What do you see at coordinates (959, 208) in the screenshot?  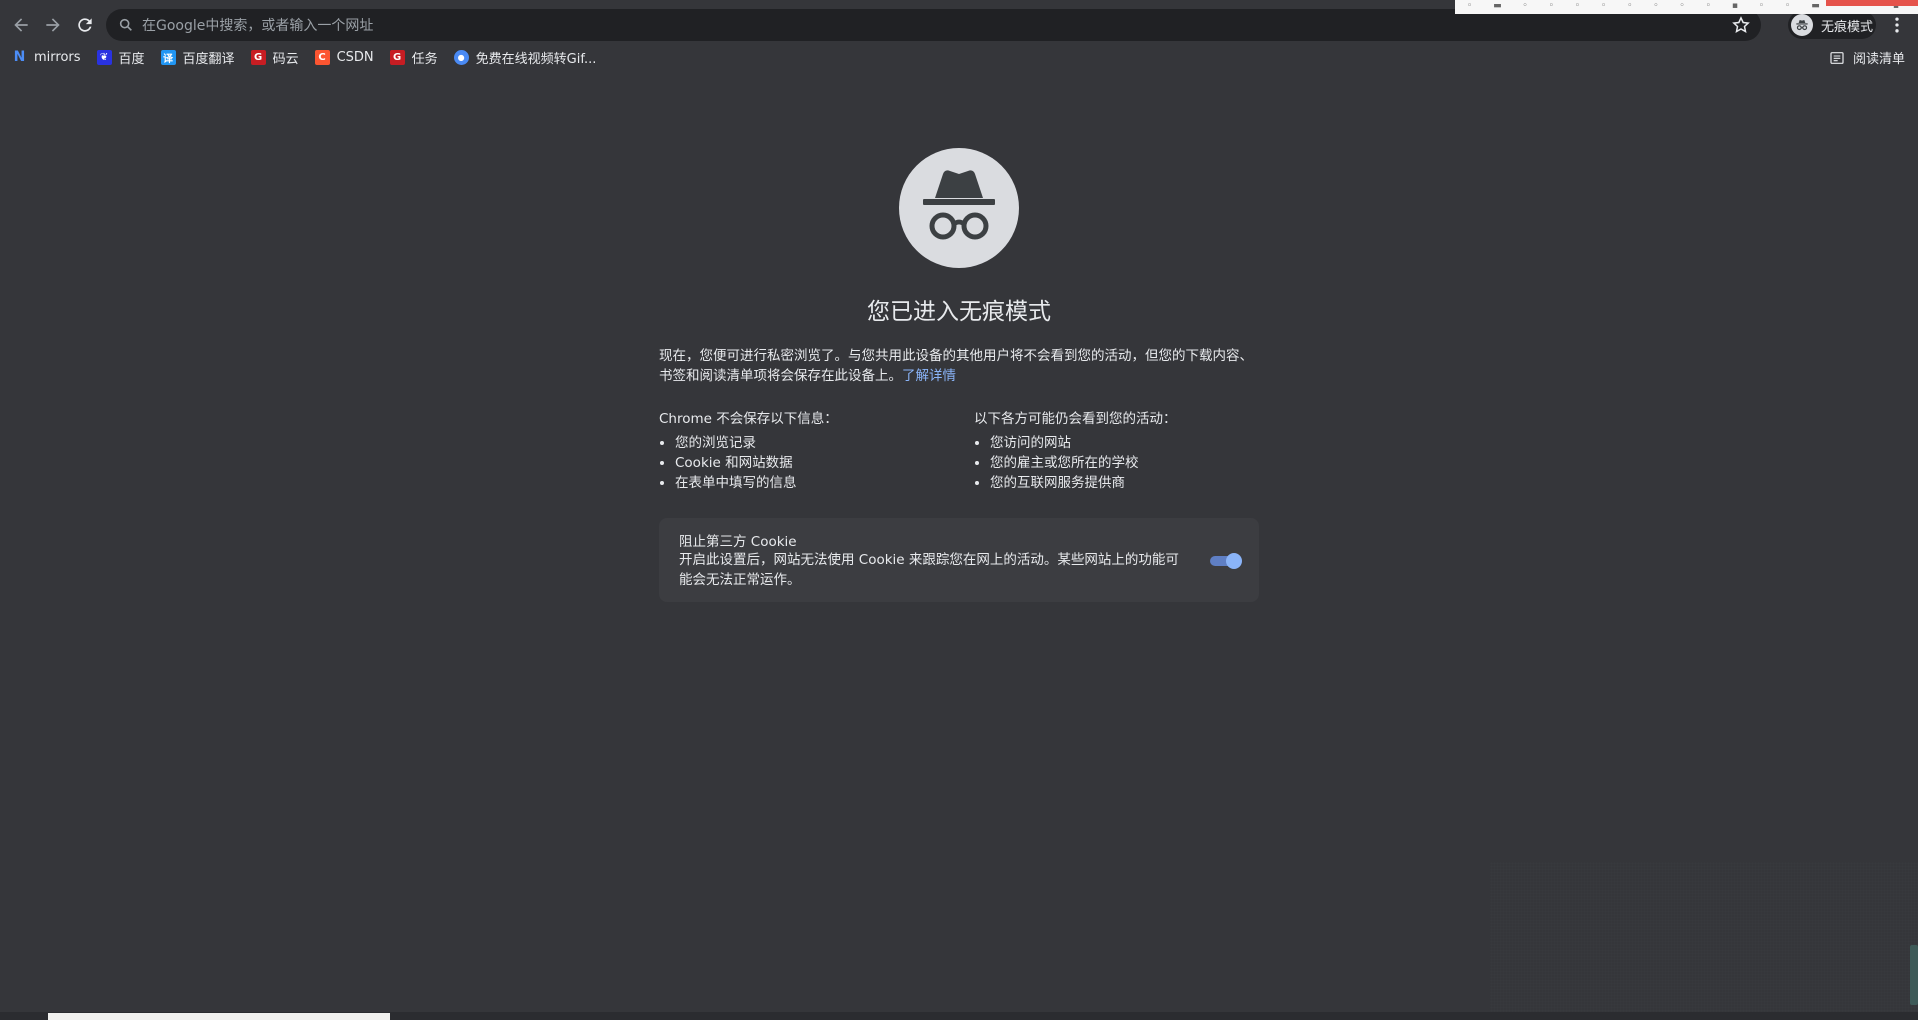 I see `incognito-hero-icon` at bounding box center [959, 208].